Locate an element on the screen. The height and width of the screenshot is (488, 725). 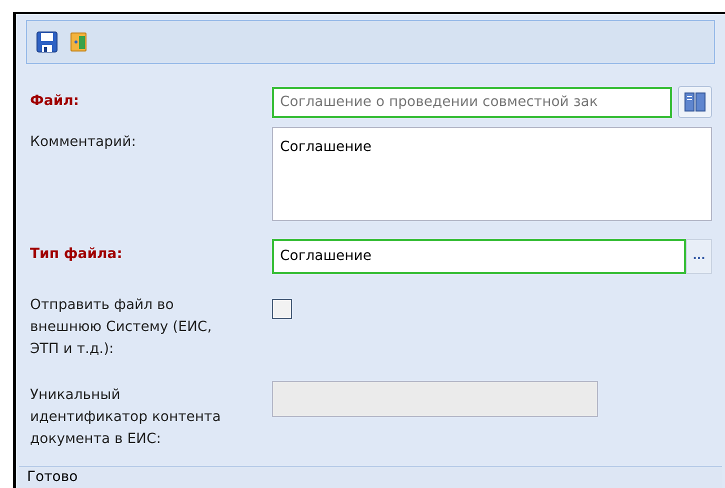
file-type-field: Соглашение is located at coordinates (479, 256).